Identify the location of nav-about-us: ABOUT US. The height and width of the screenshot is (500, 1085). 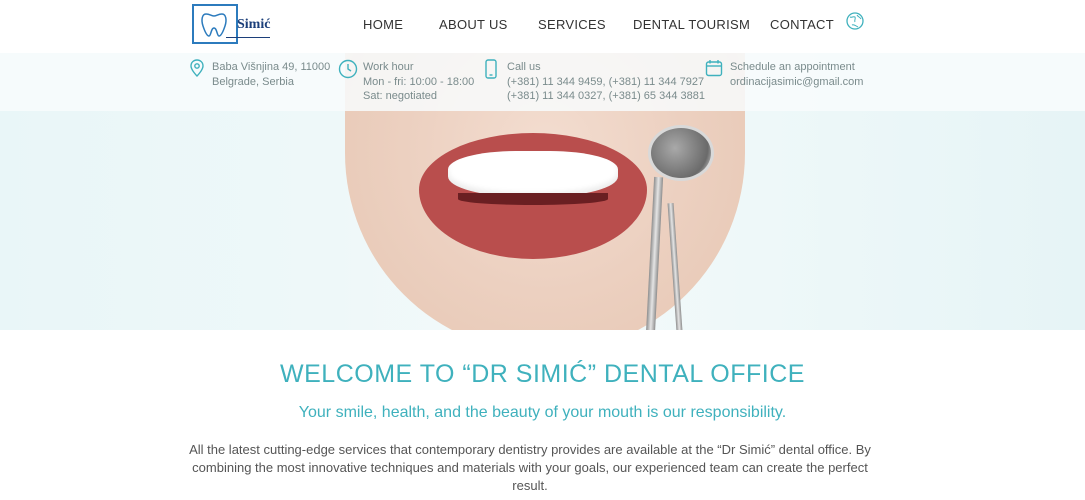
(473, 24).